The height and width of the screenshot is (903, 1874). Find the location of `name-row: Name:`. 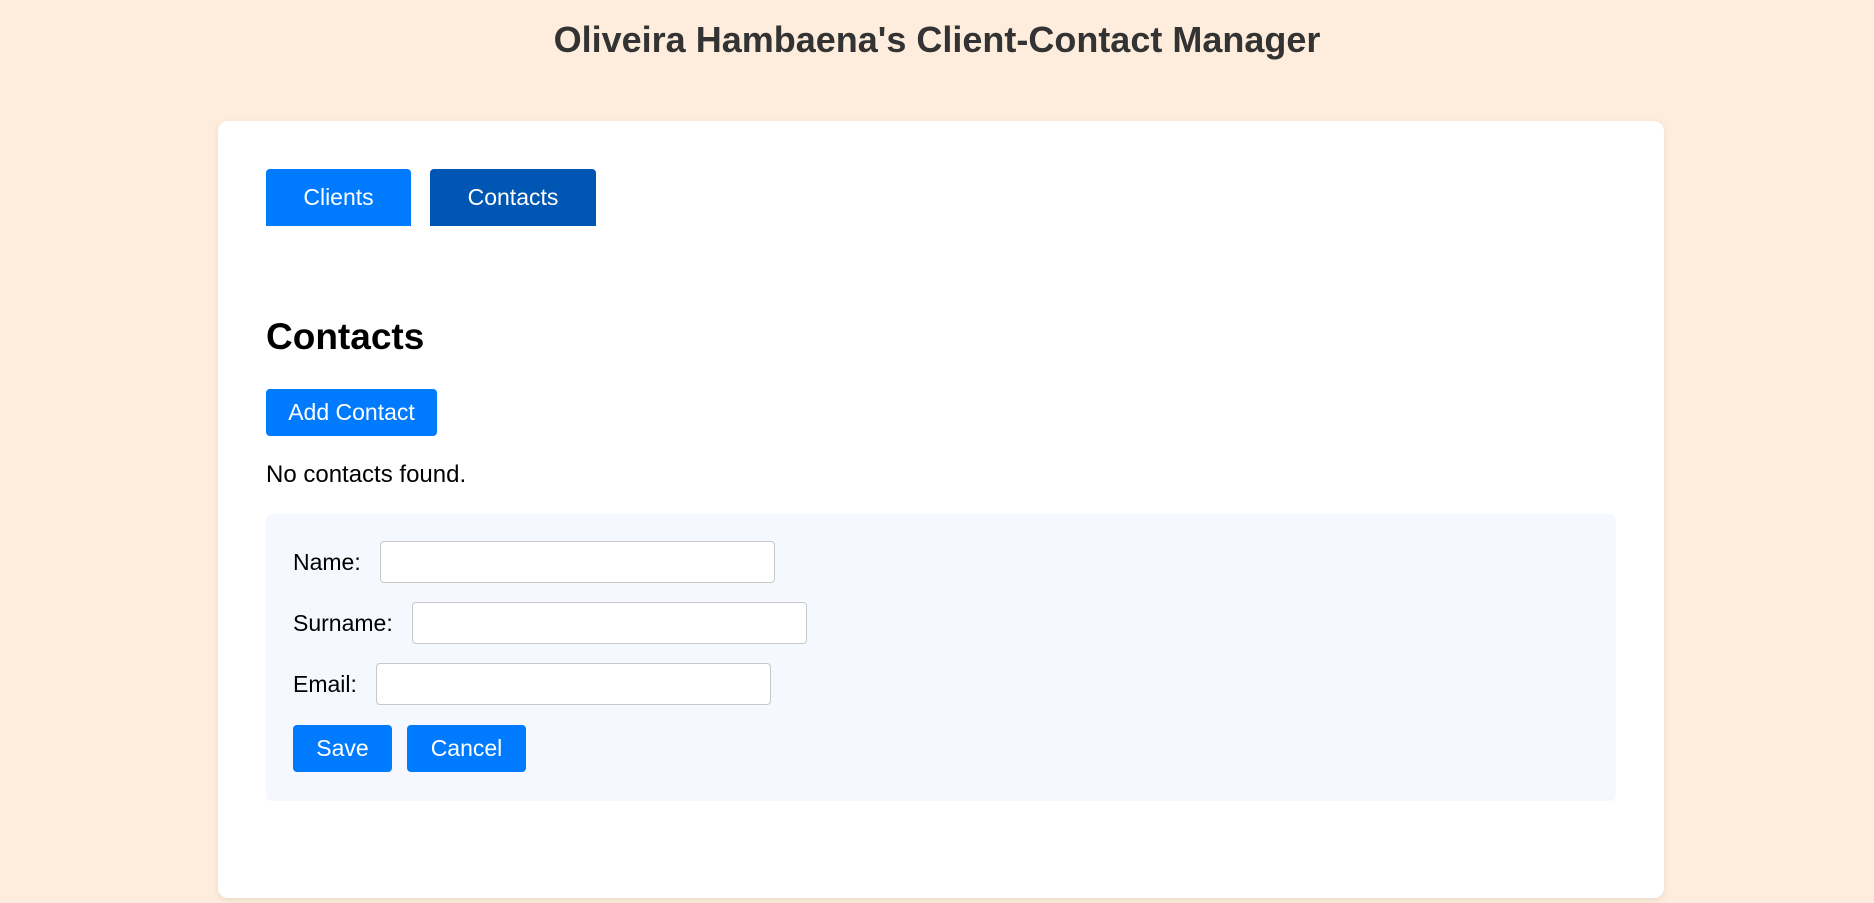

name-row: Name: is located at coordinates (534, 562).